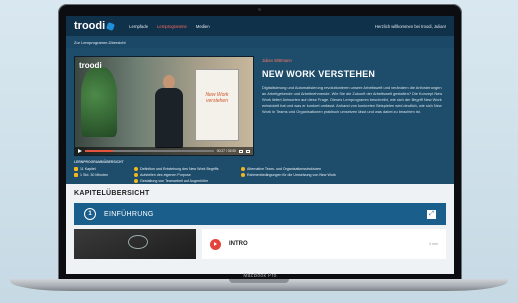  I want to click on clock-icon, so click(76, 175).